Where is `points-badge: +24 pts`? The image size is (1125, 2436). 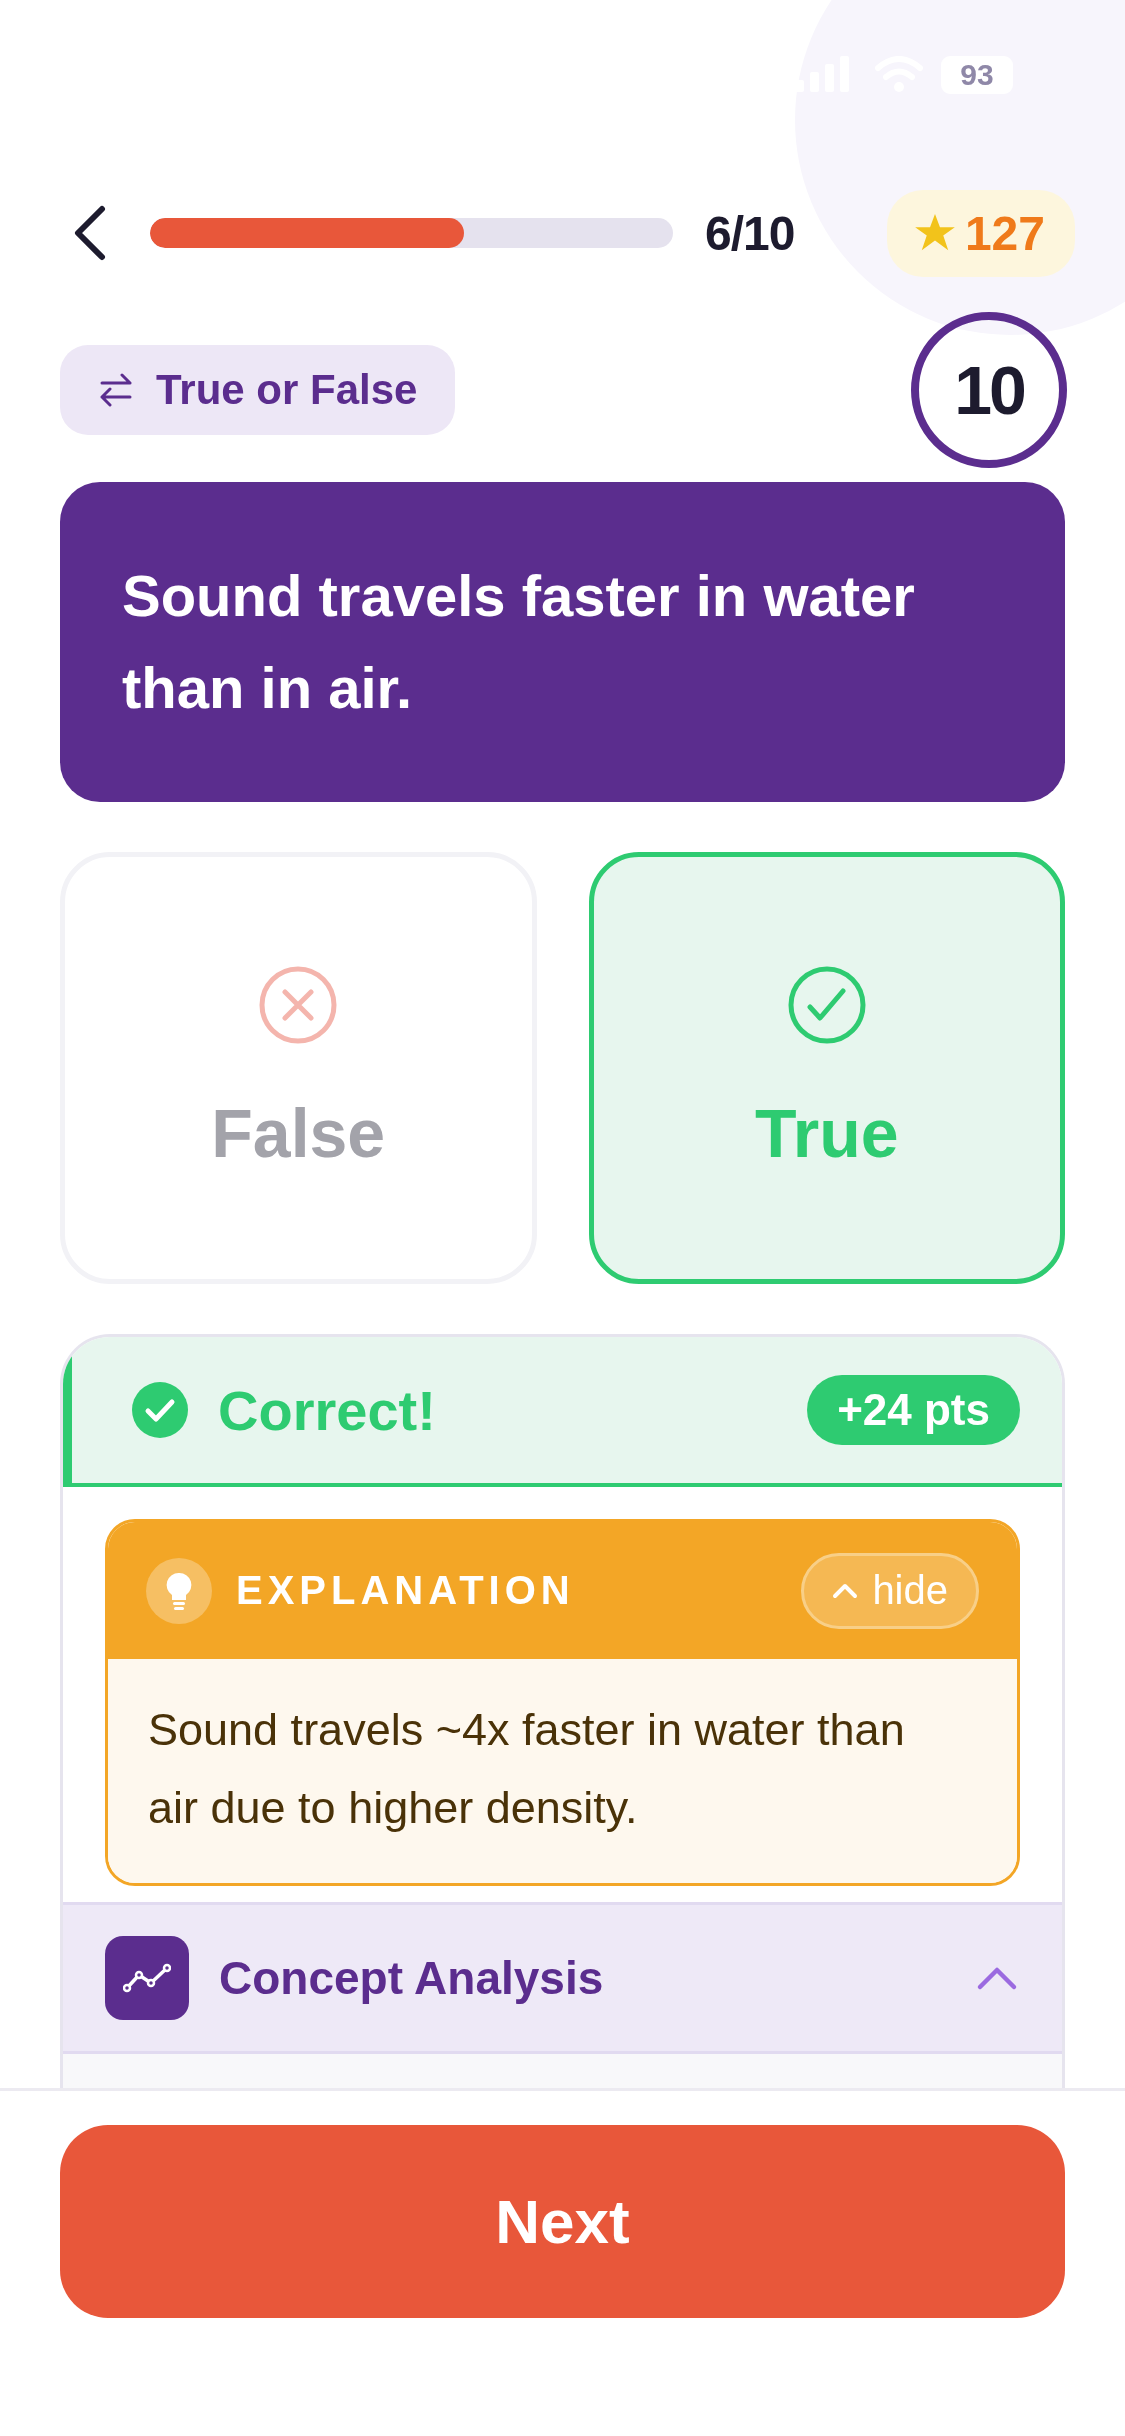 points-badge: +24 pts is located at coordinates (913, 1410).